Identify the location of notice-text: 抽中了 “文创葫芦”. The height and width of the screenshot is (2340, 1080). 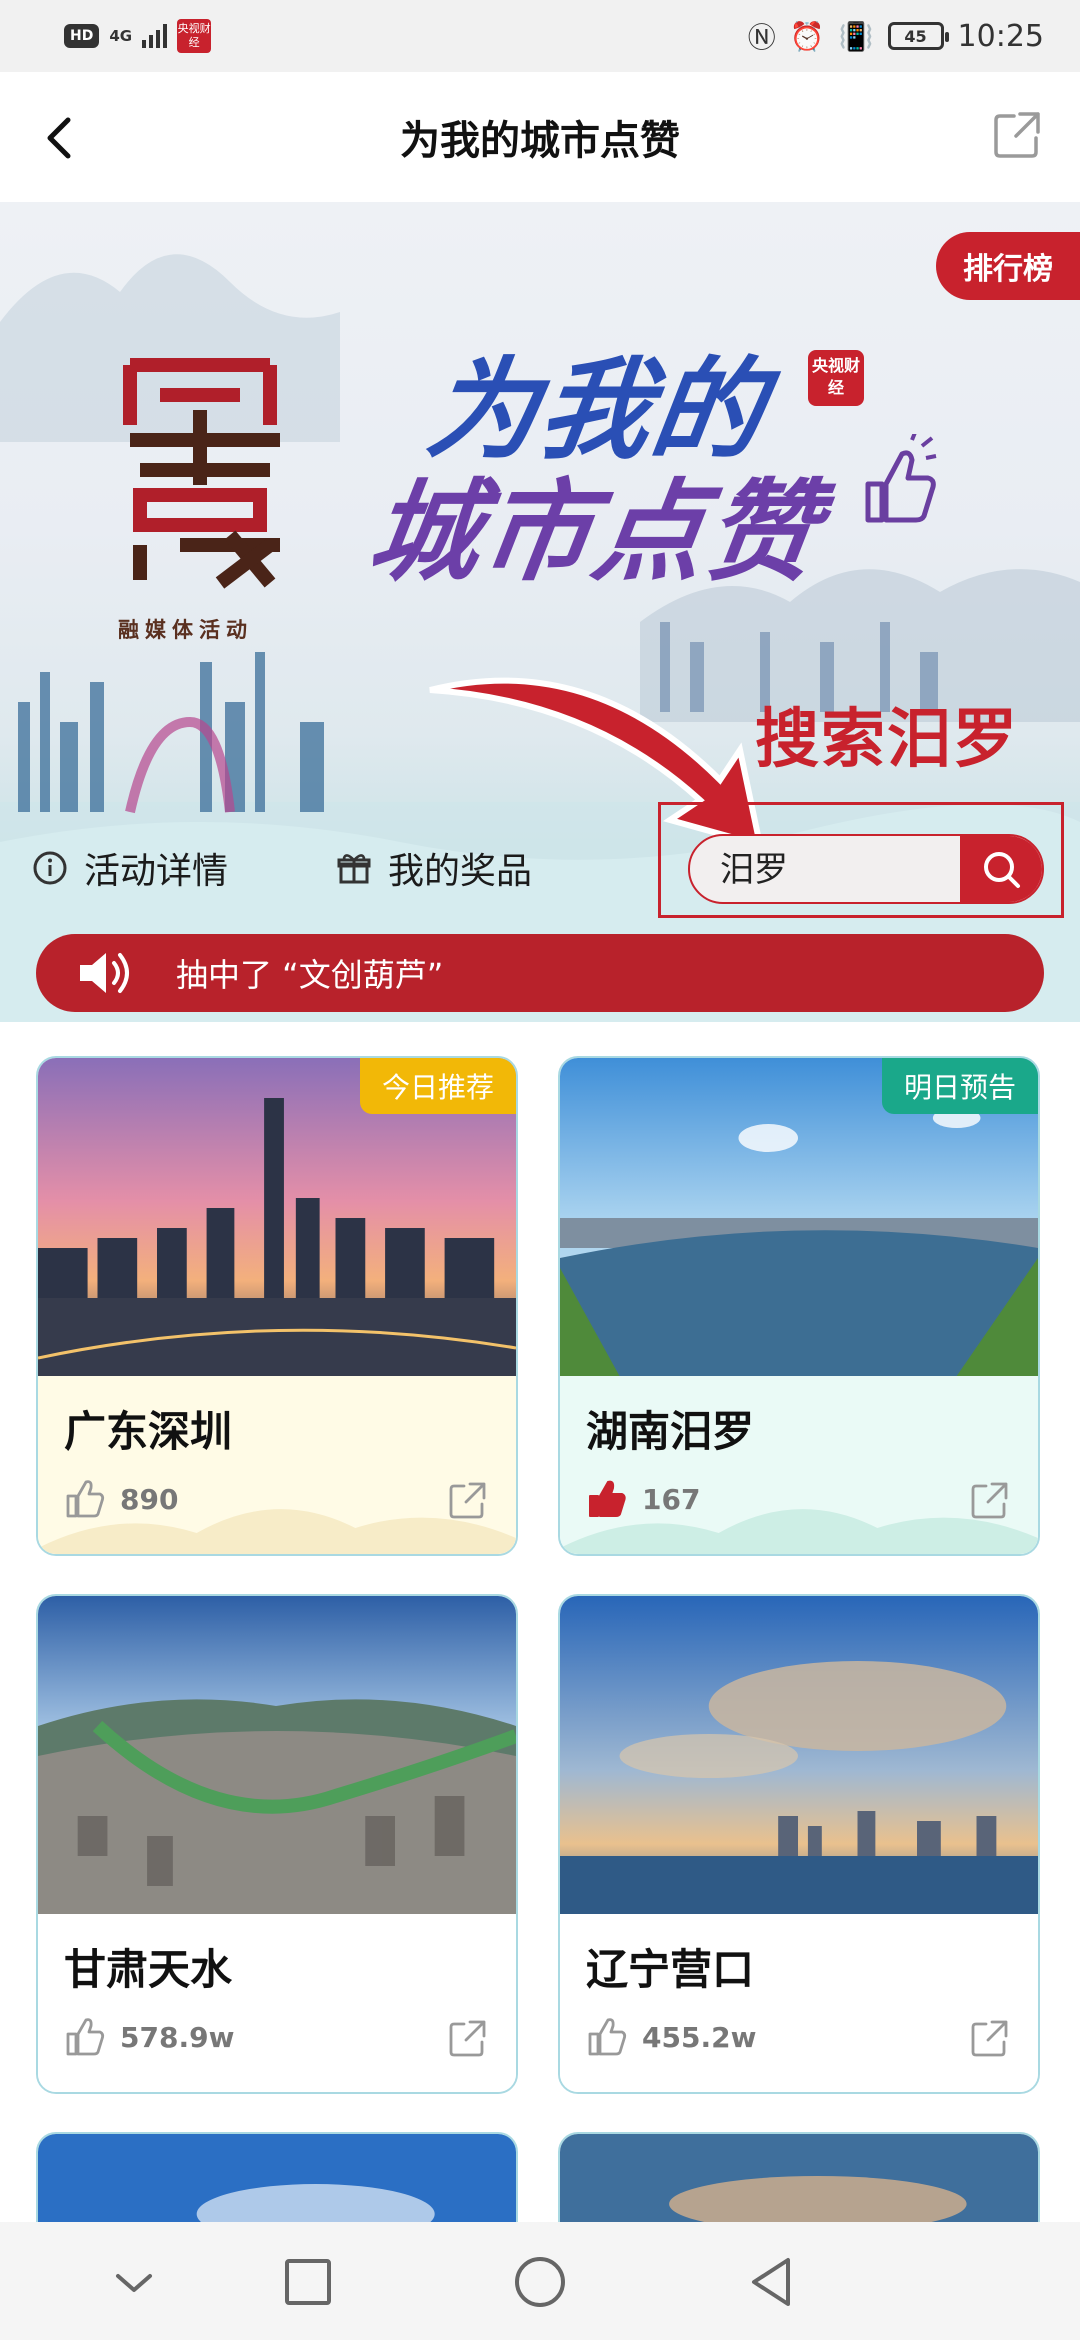
(310, 975).